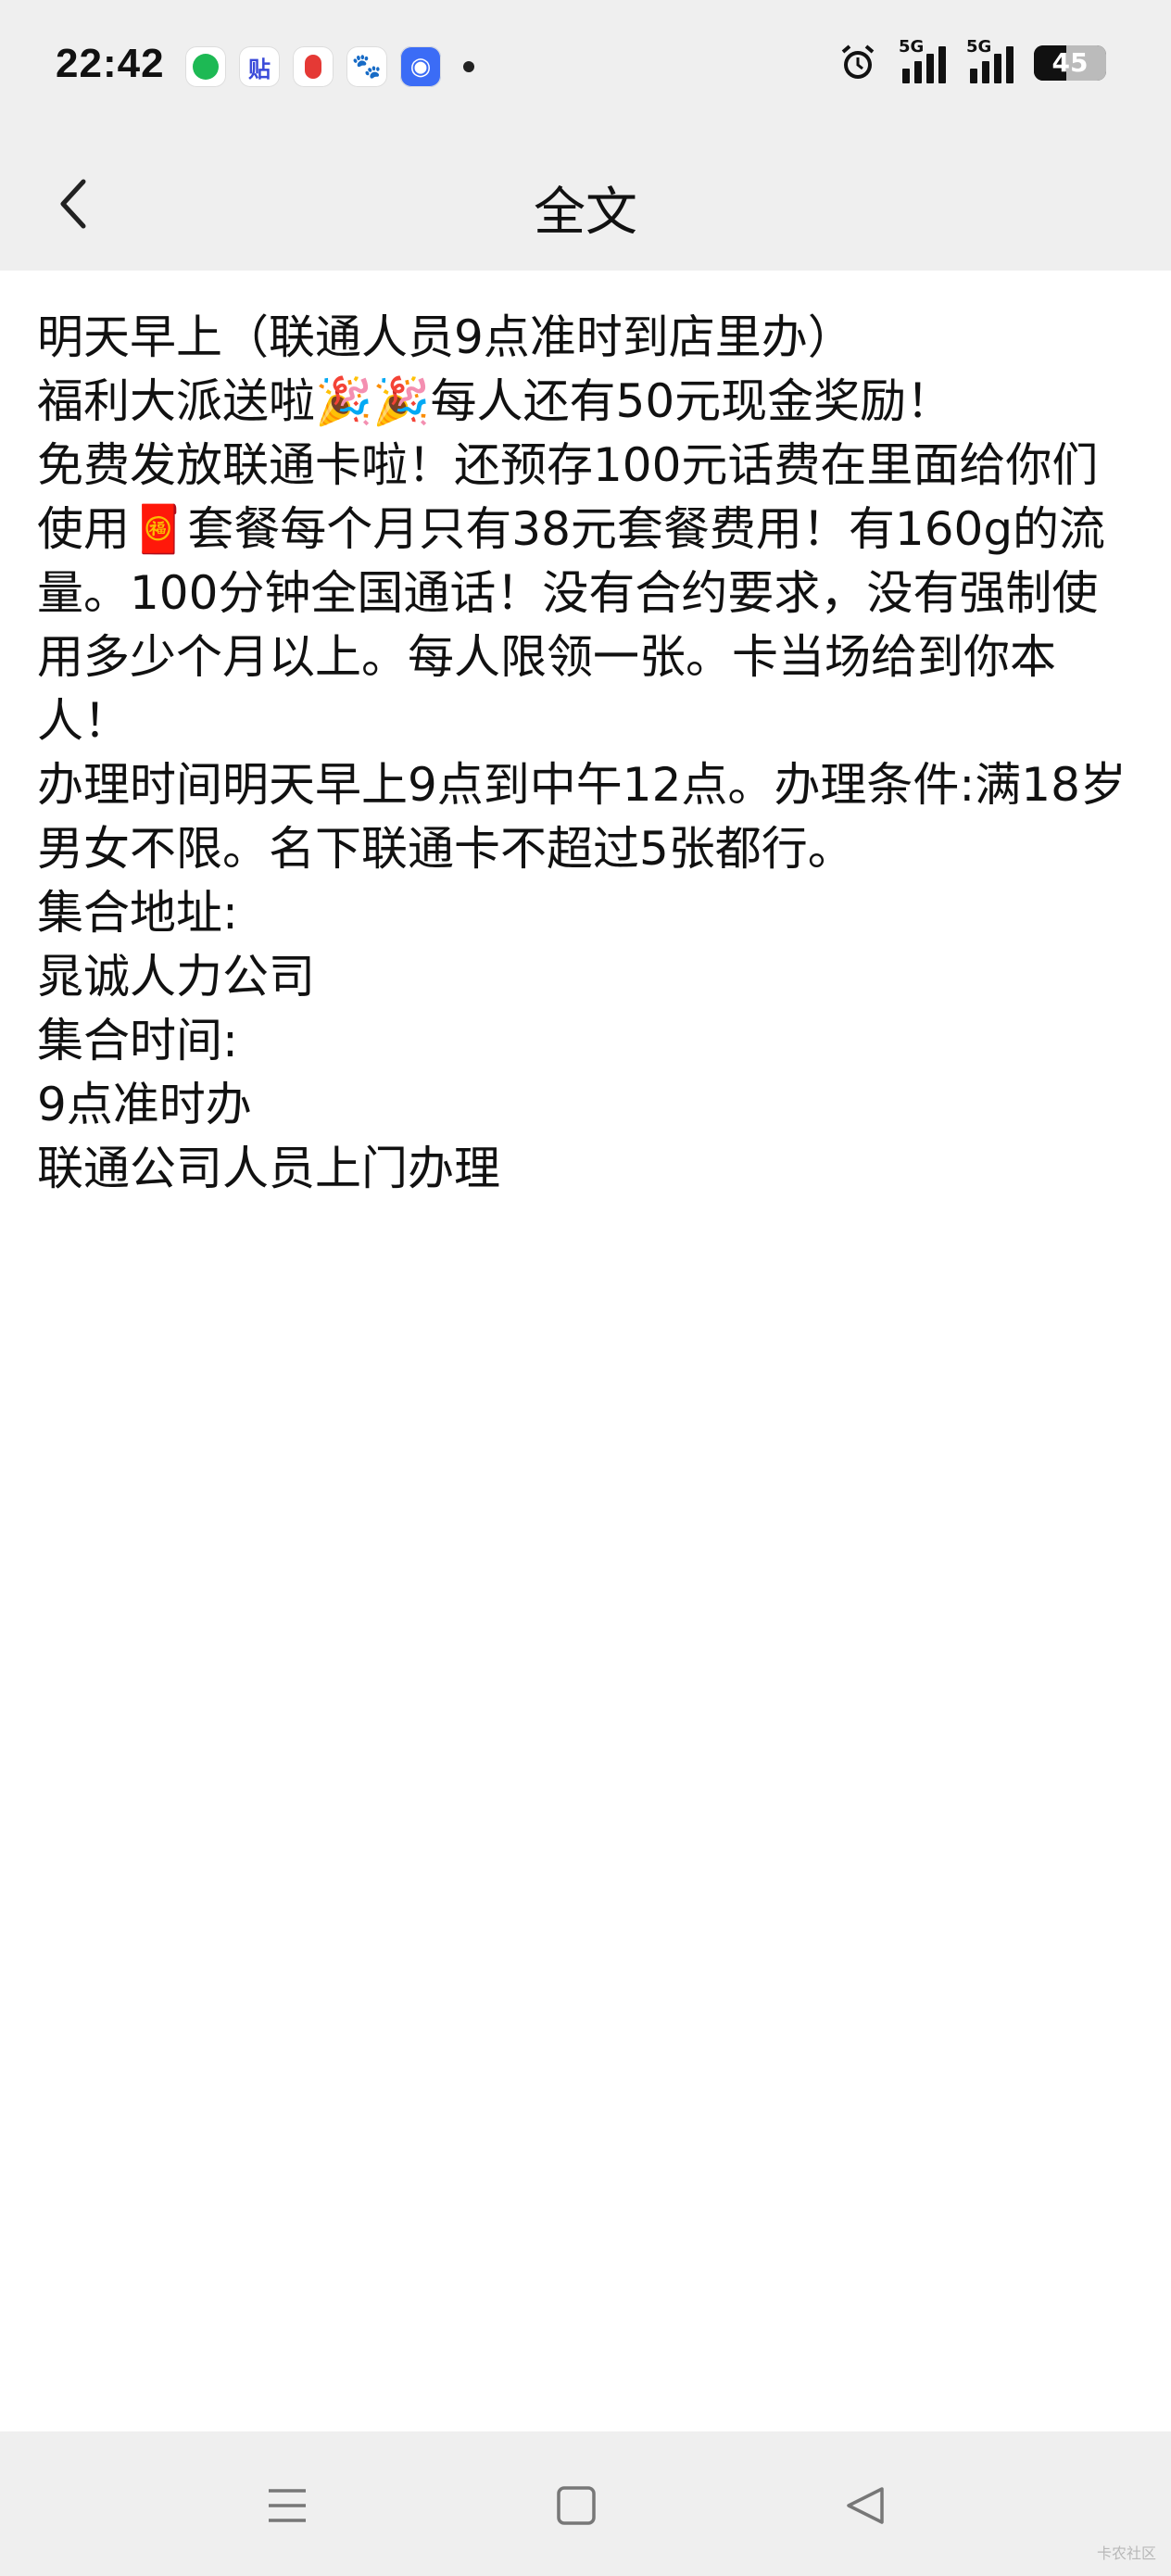  Describe the element at coordinates (421, 66) in the screenshot. I see `qq-icon: ◉` at that location.